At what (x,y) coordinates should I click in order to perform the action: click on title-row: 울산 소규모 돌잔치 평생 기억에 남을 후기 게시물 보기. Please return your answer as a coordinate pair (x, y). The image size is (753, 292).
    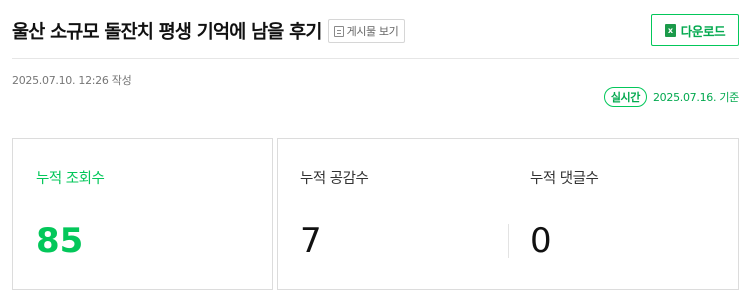
    Looking at the image, I should click on (209, 31).